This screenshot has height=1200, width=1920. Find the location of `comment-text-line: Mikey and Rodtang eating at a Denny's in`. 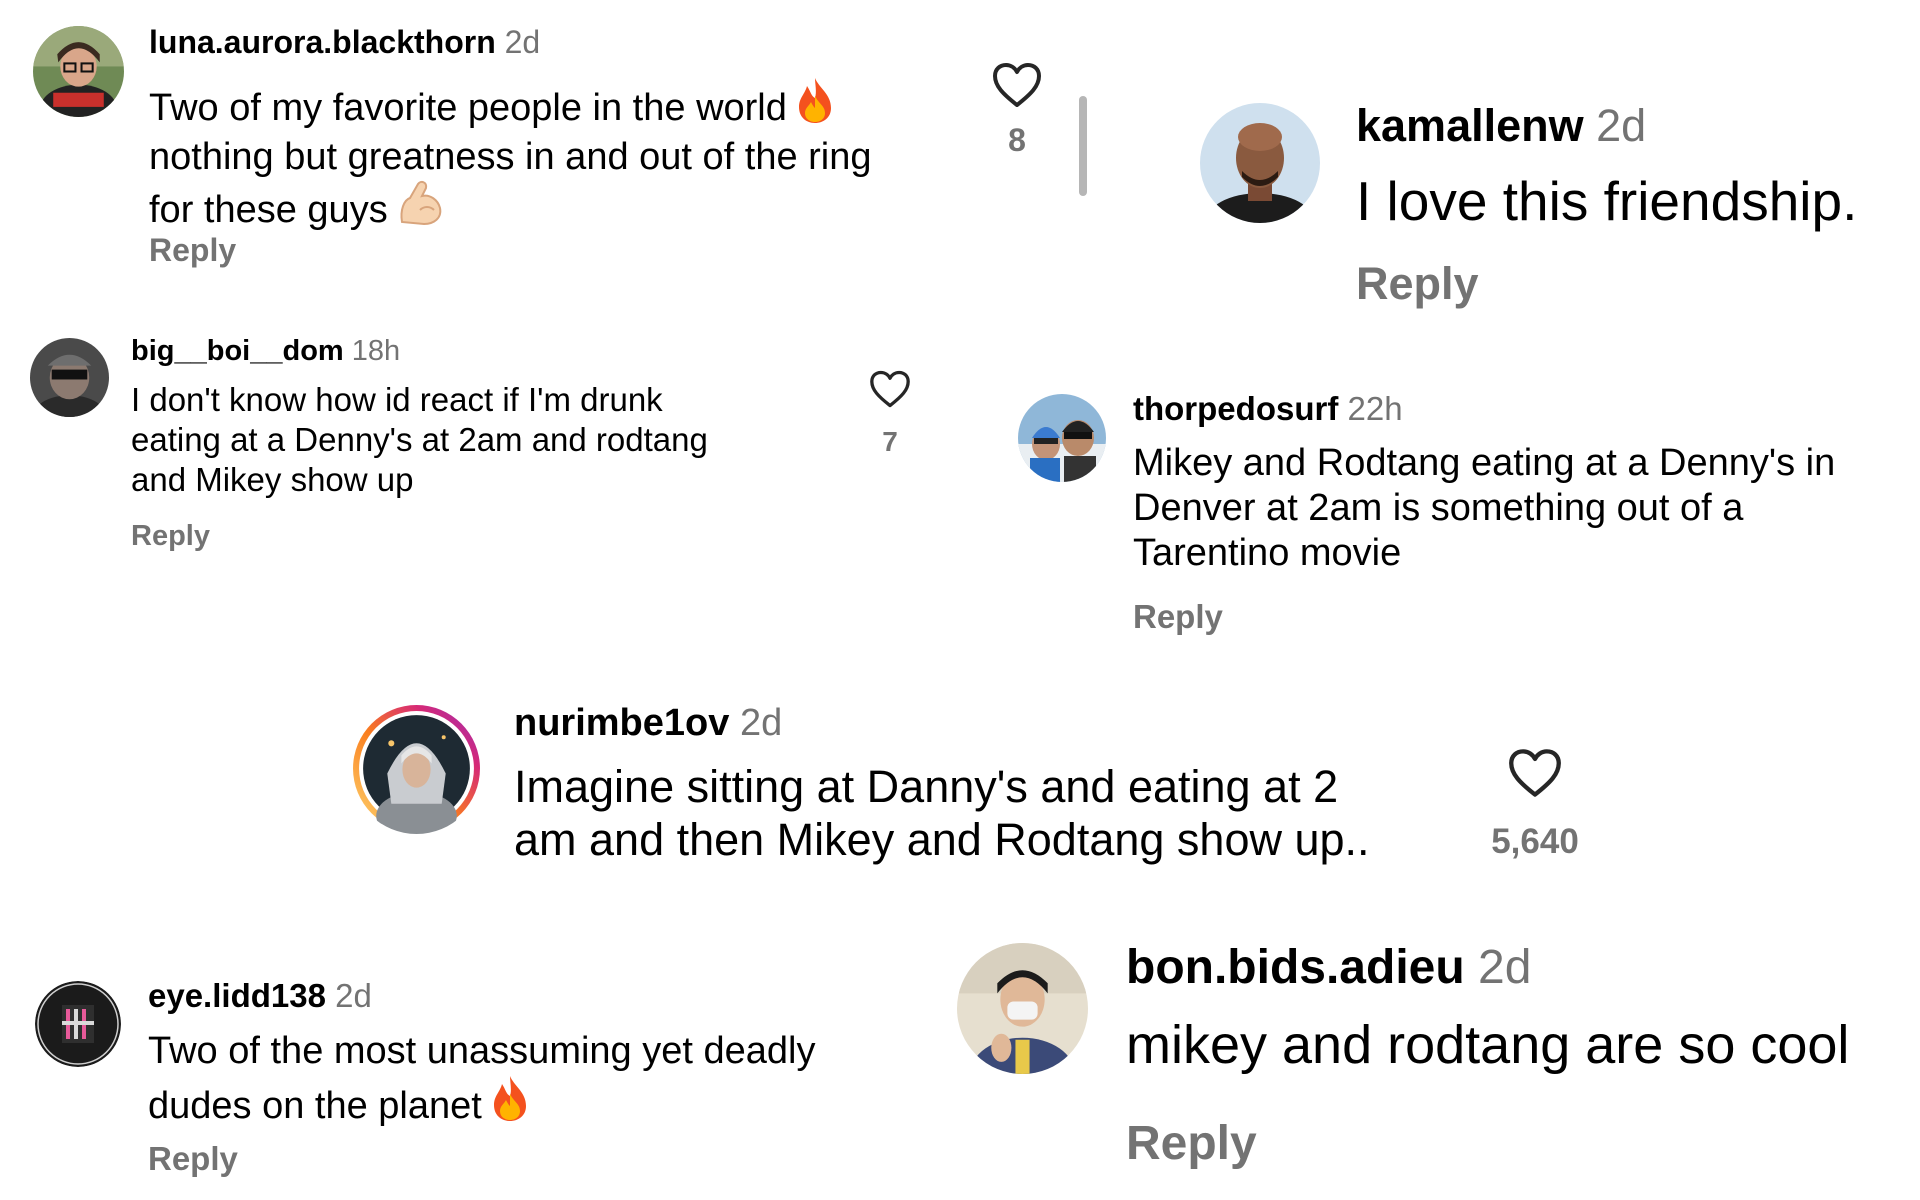

comment-text-line: Mikey and Rodtang eating at a Denny's in is located at coordinates (1484, 463).